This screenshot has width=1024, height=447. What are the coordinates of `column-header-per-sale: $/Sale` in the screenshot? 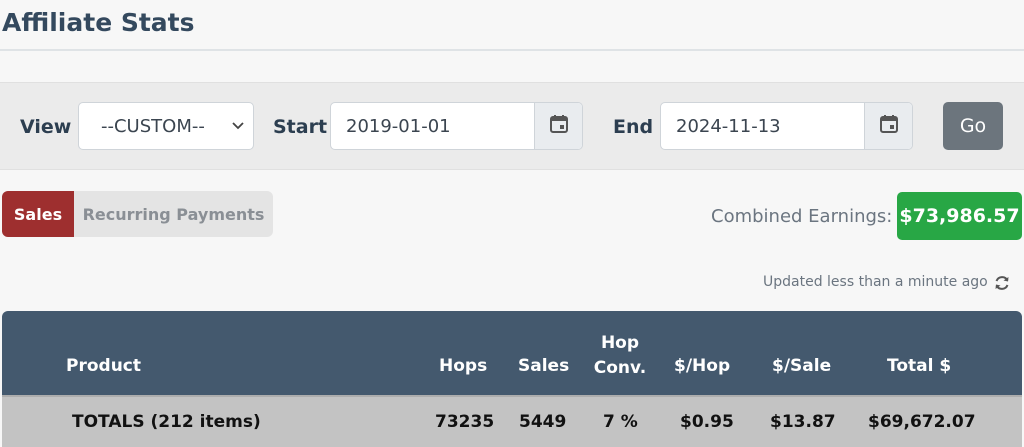 It's located at (801, 366).